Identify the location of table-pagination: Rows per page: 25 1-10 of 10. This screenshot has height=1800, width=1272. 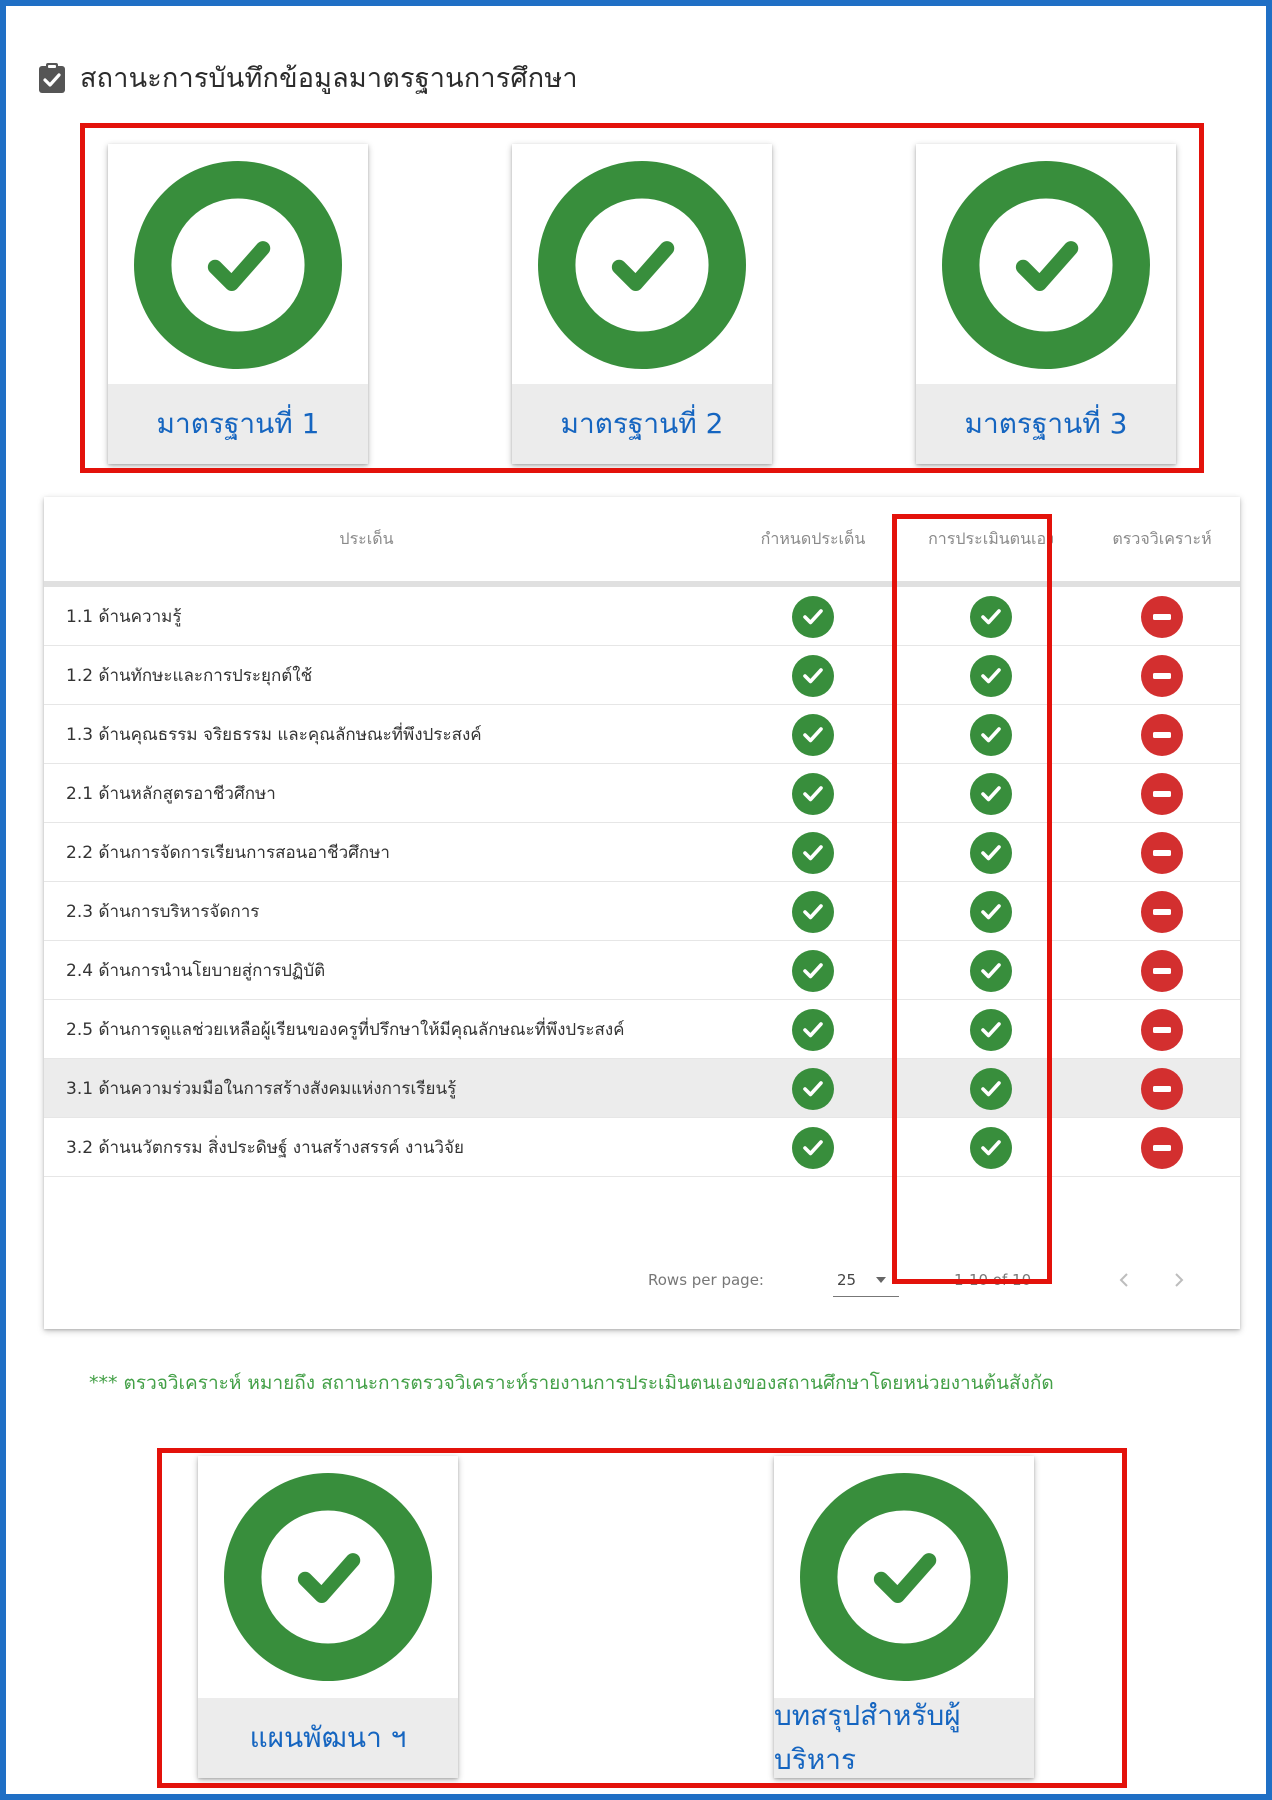
(642, 1283).